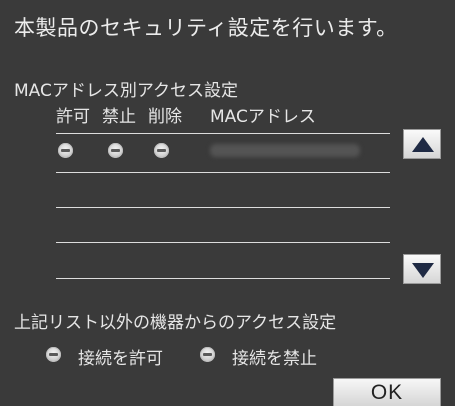  Describe the element at coordinates (119, 117) in the screenshot. I see `column-header-deny: 禁止` at that location.